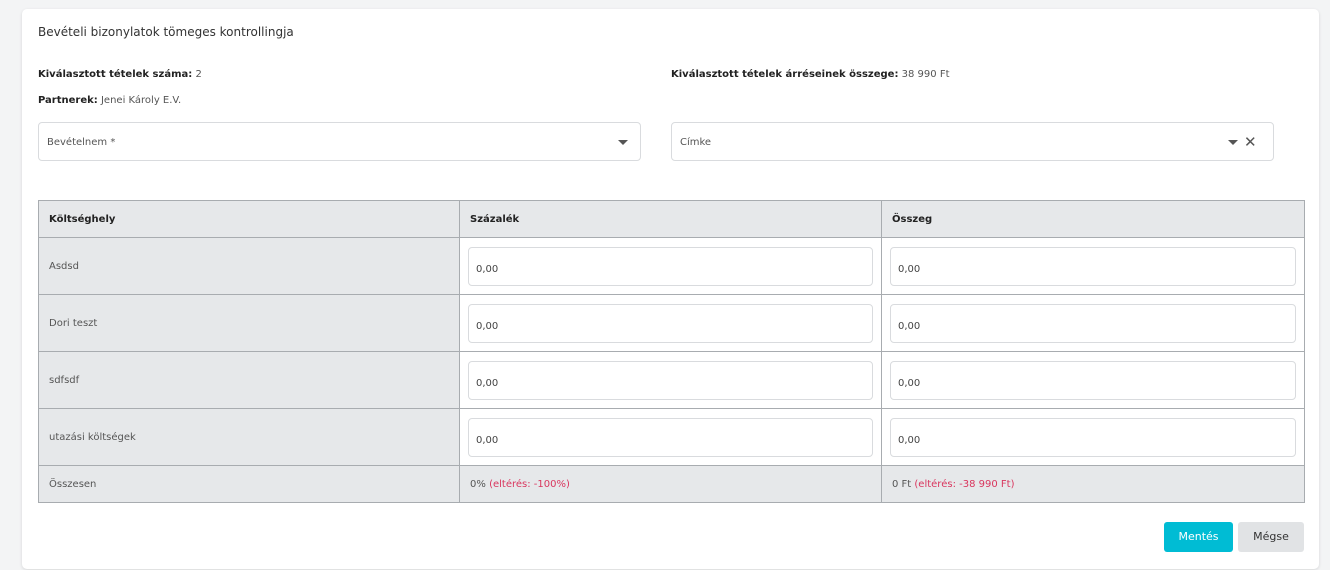 This screenshot has width=1330, height=570. I want to click on cost-center-name: utazási költségek, so click(249, 437).